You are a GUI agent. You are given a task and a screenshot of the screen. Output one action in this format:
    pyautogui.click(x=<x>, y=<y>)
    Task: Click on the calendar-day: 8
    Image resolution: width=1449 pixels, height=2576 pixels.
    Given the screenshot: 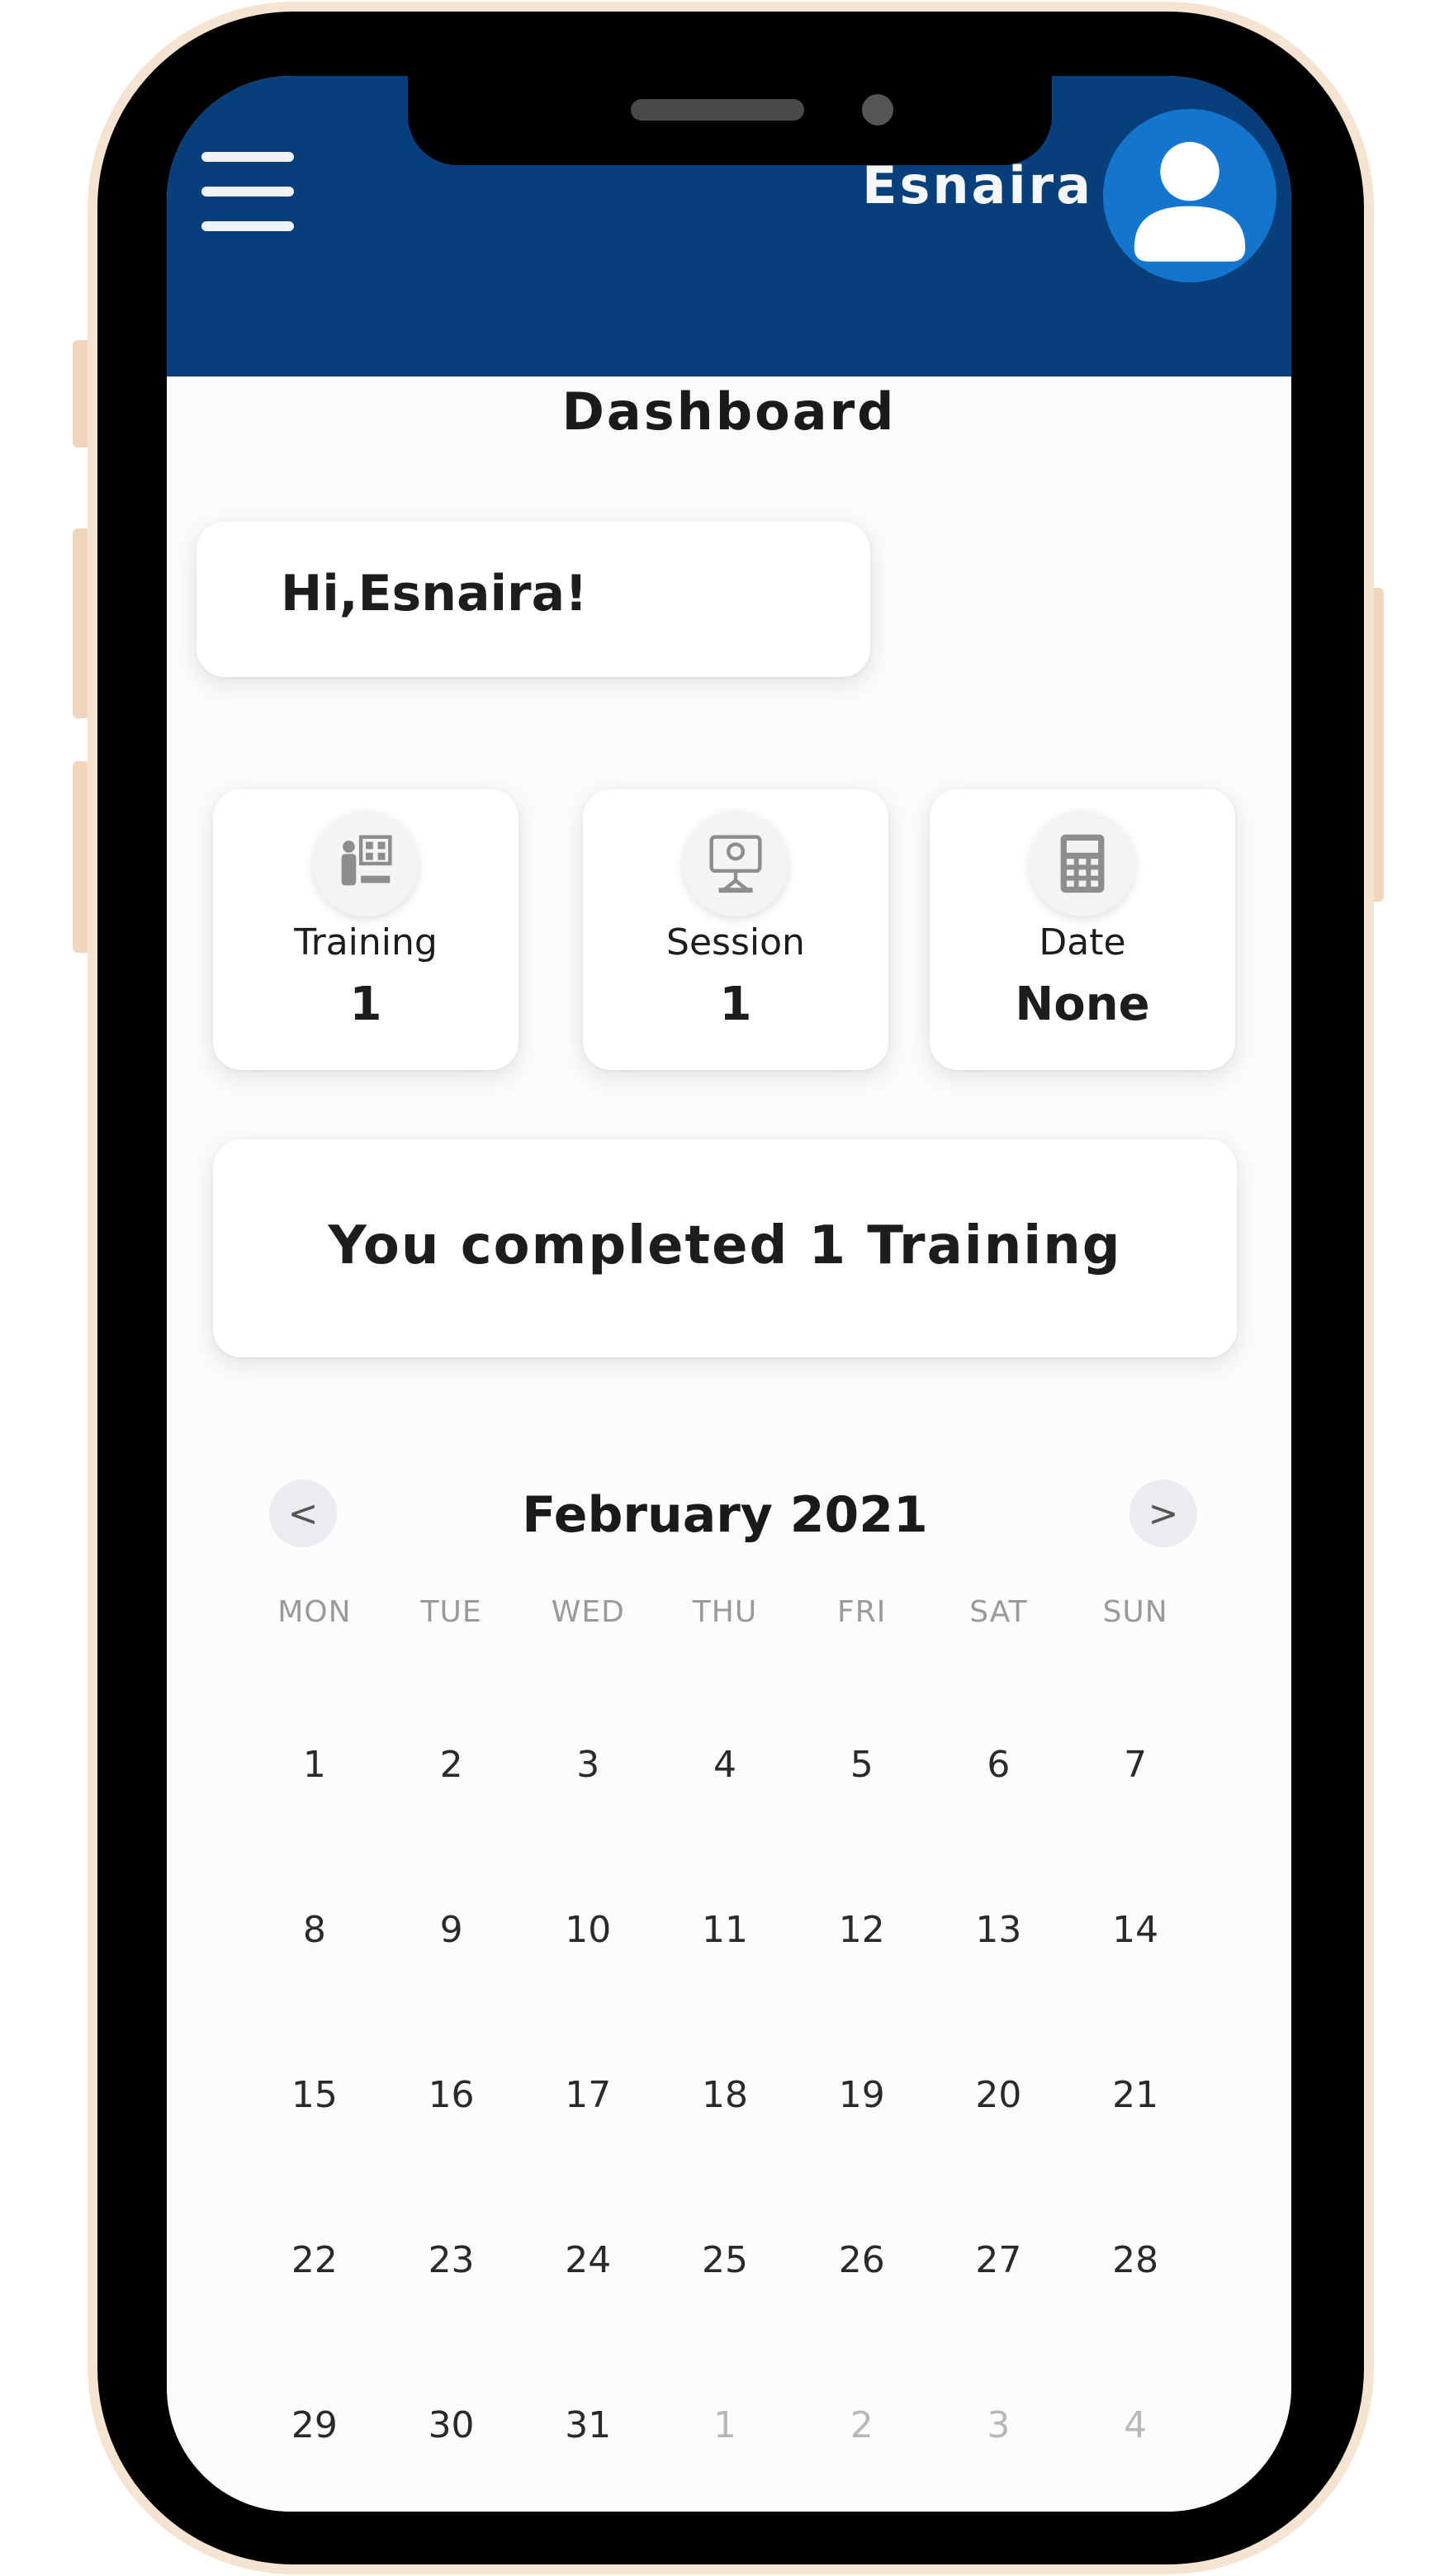 What is the action you would take?
    pyautogui.click(x=314, y=1991)
    